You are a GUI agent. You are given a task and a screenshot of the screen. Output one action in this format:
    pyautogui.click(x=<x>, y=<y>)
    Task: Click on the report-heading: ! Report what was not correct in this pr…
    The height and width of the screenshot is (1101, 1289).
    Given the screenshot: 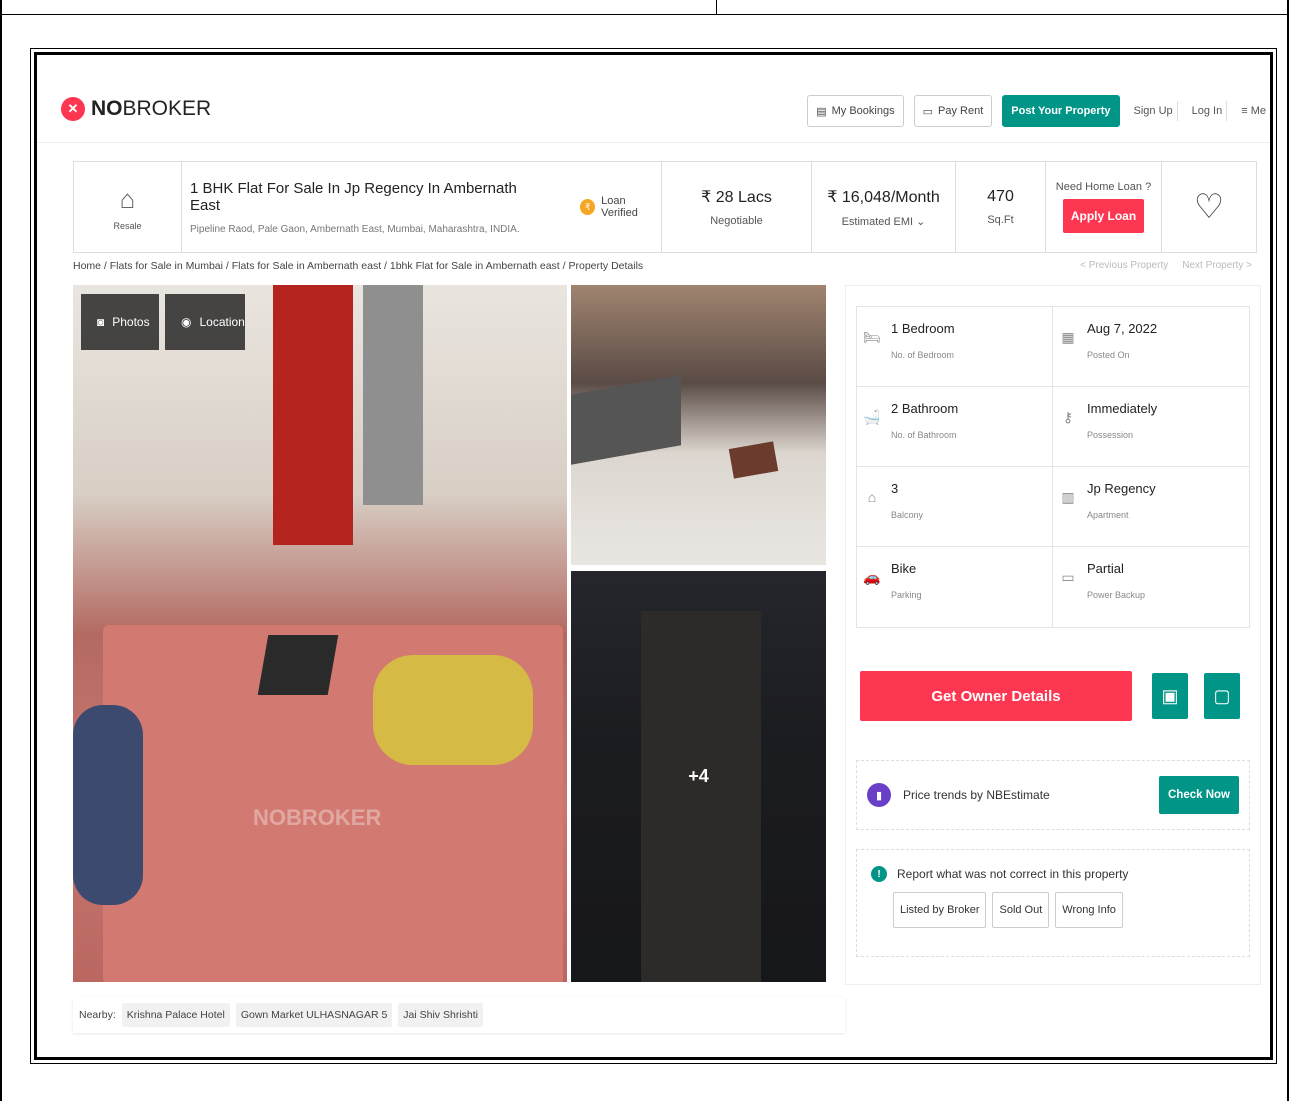 What is the action you would take?
    pyautogui.click(x=1053, y=874)
    